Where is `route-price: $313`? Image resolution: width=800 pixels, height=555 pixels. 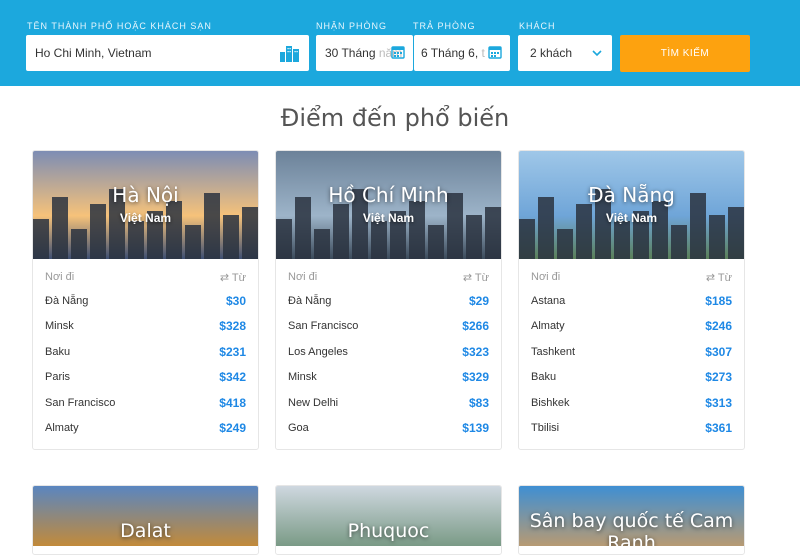
route-price: $313 is located at coordinates (718, 403).